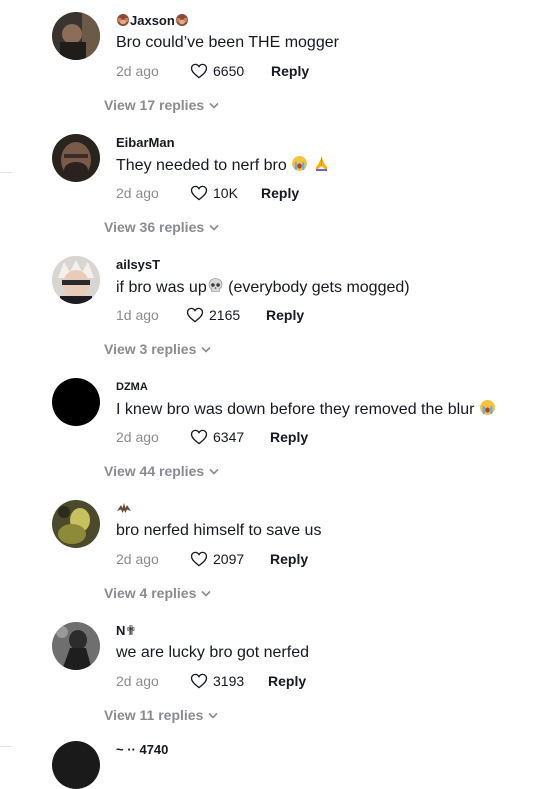 This screenshot has height=789, width=560. I want to click on comment-text: if bro was up (everybody gets mogged), so click(263, 288).